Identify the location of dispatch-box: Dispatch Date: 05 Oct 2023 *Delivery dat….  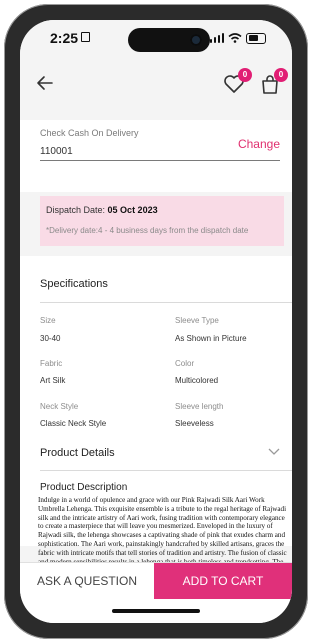
(162, 221).